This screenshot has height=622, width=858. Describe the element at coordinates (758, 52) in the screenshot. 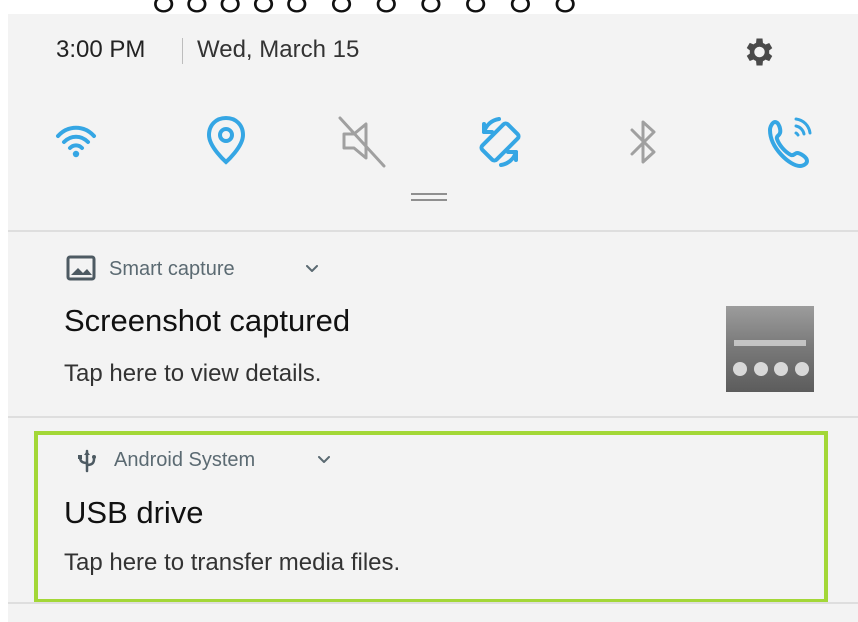

I see `settings-gear-icon` at that location.